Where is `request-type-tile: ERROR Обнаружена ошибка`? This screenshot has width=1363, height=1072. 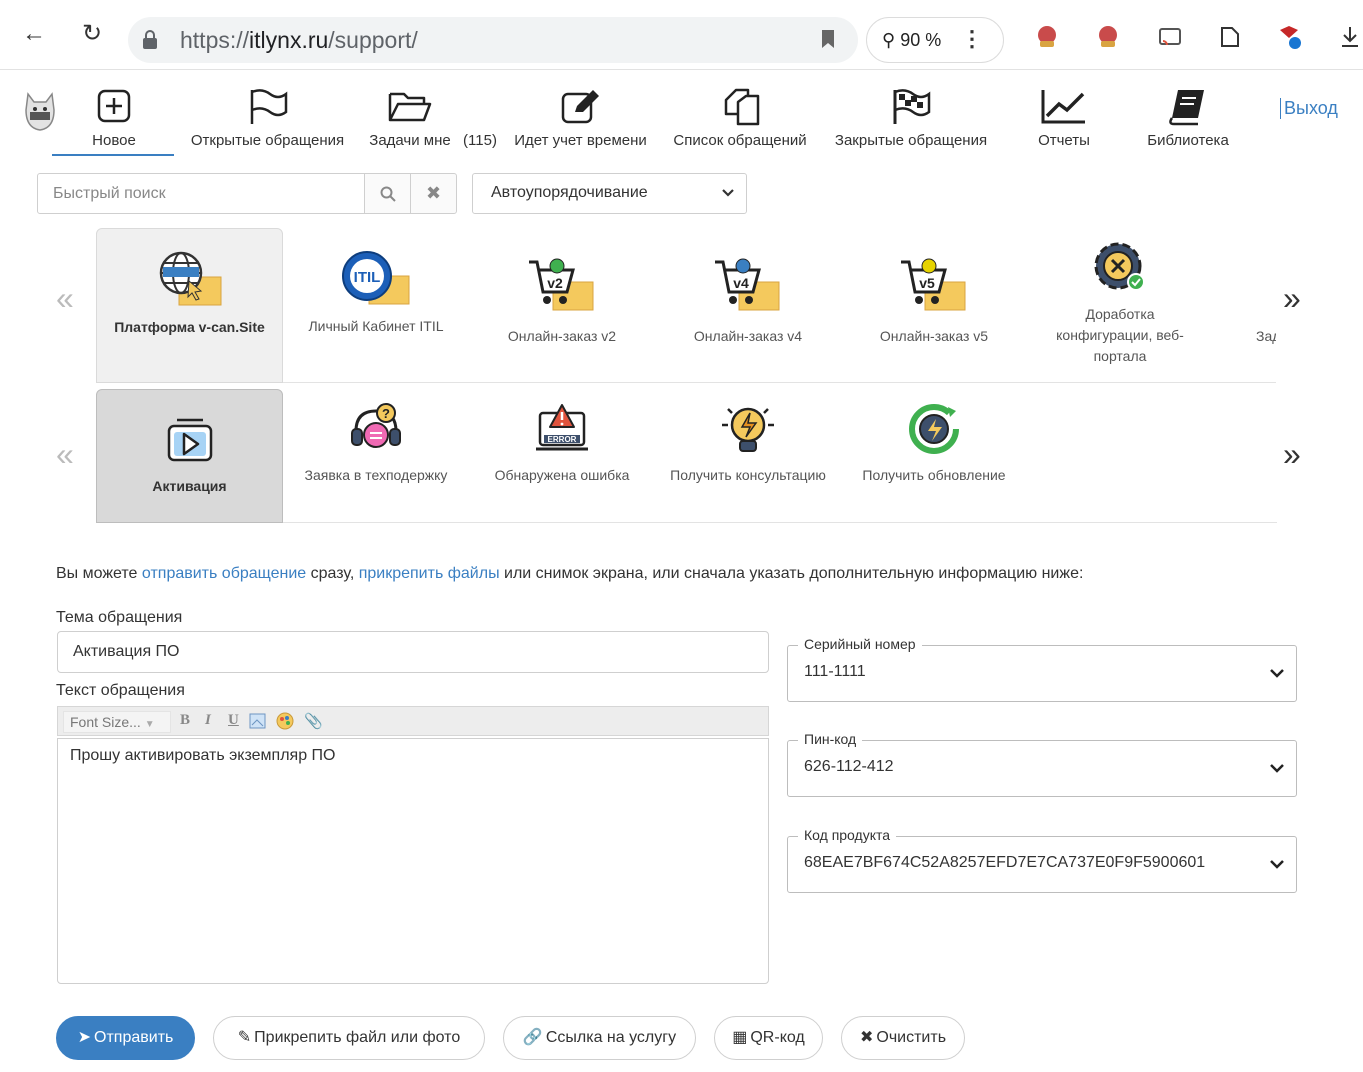
request-type-tile: ERROR Обнаружена ошибка is located at coordinates (562, 456).